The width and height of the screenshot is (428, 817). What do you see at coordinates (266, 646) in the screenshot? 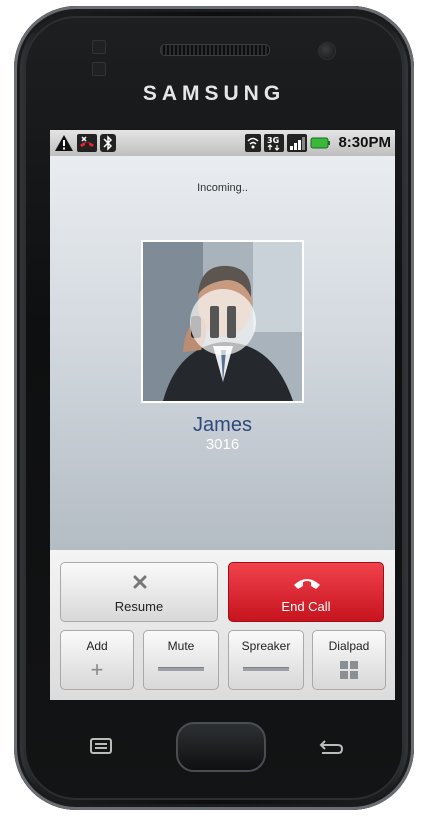
I see `speaker-label: Spreaker` at bounding box center [266, 646].